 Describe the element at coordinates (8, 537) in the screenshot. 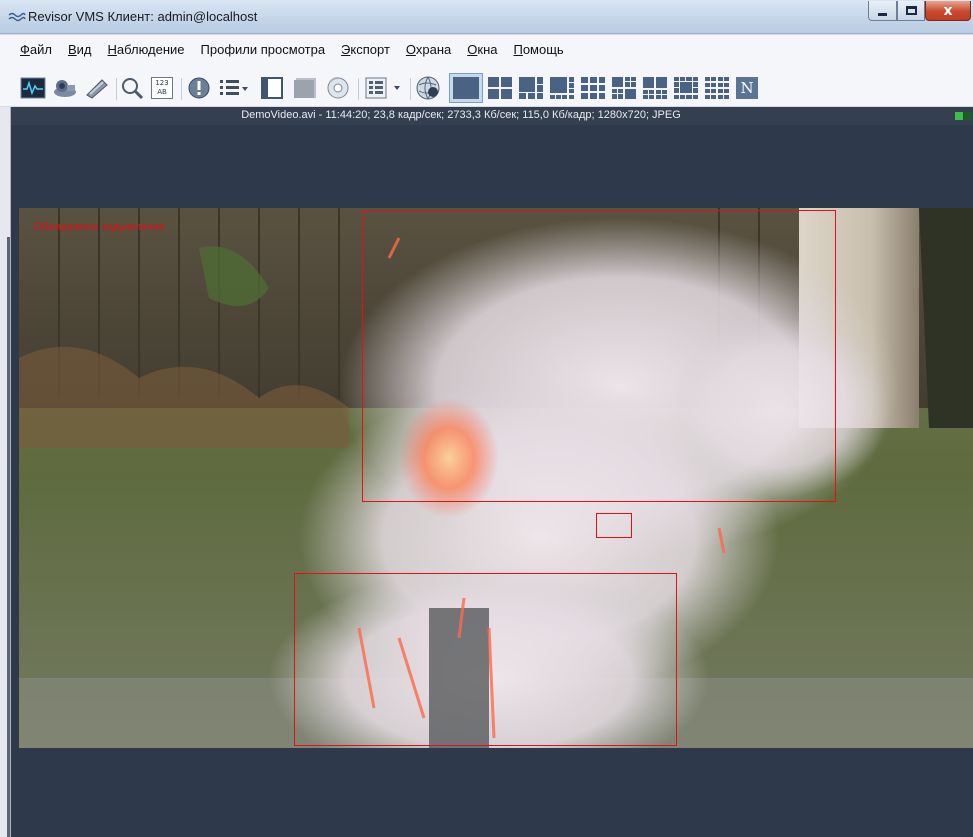

I see `splitter-grip` at that location.